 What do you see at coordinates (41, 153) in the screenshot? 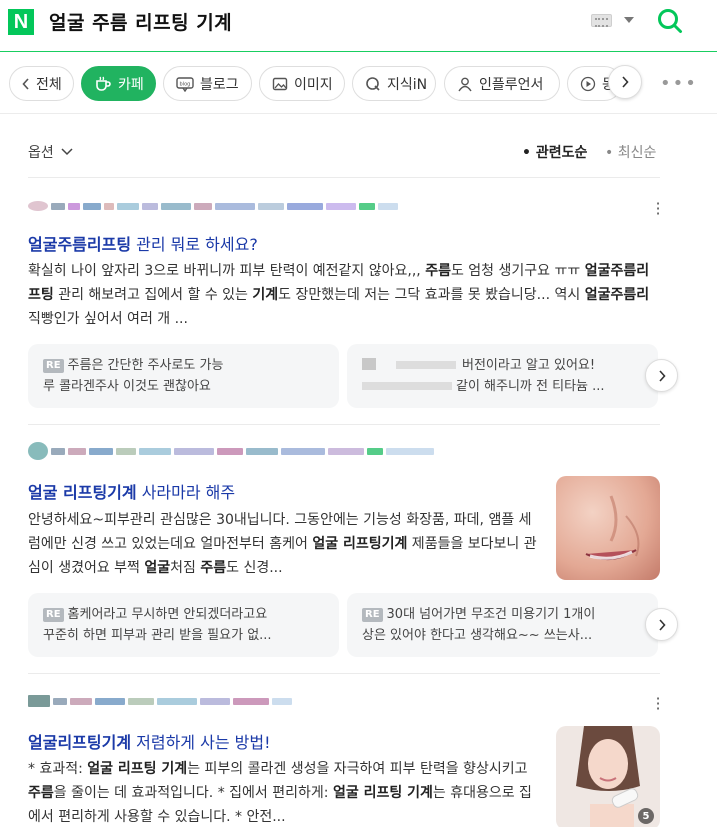
I see `options-label: 옵션` at bounding box center [41, 153].